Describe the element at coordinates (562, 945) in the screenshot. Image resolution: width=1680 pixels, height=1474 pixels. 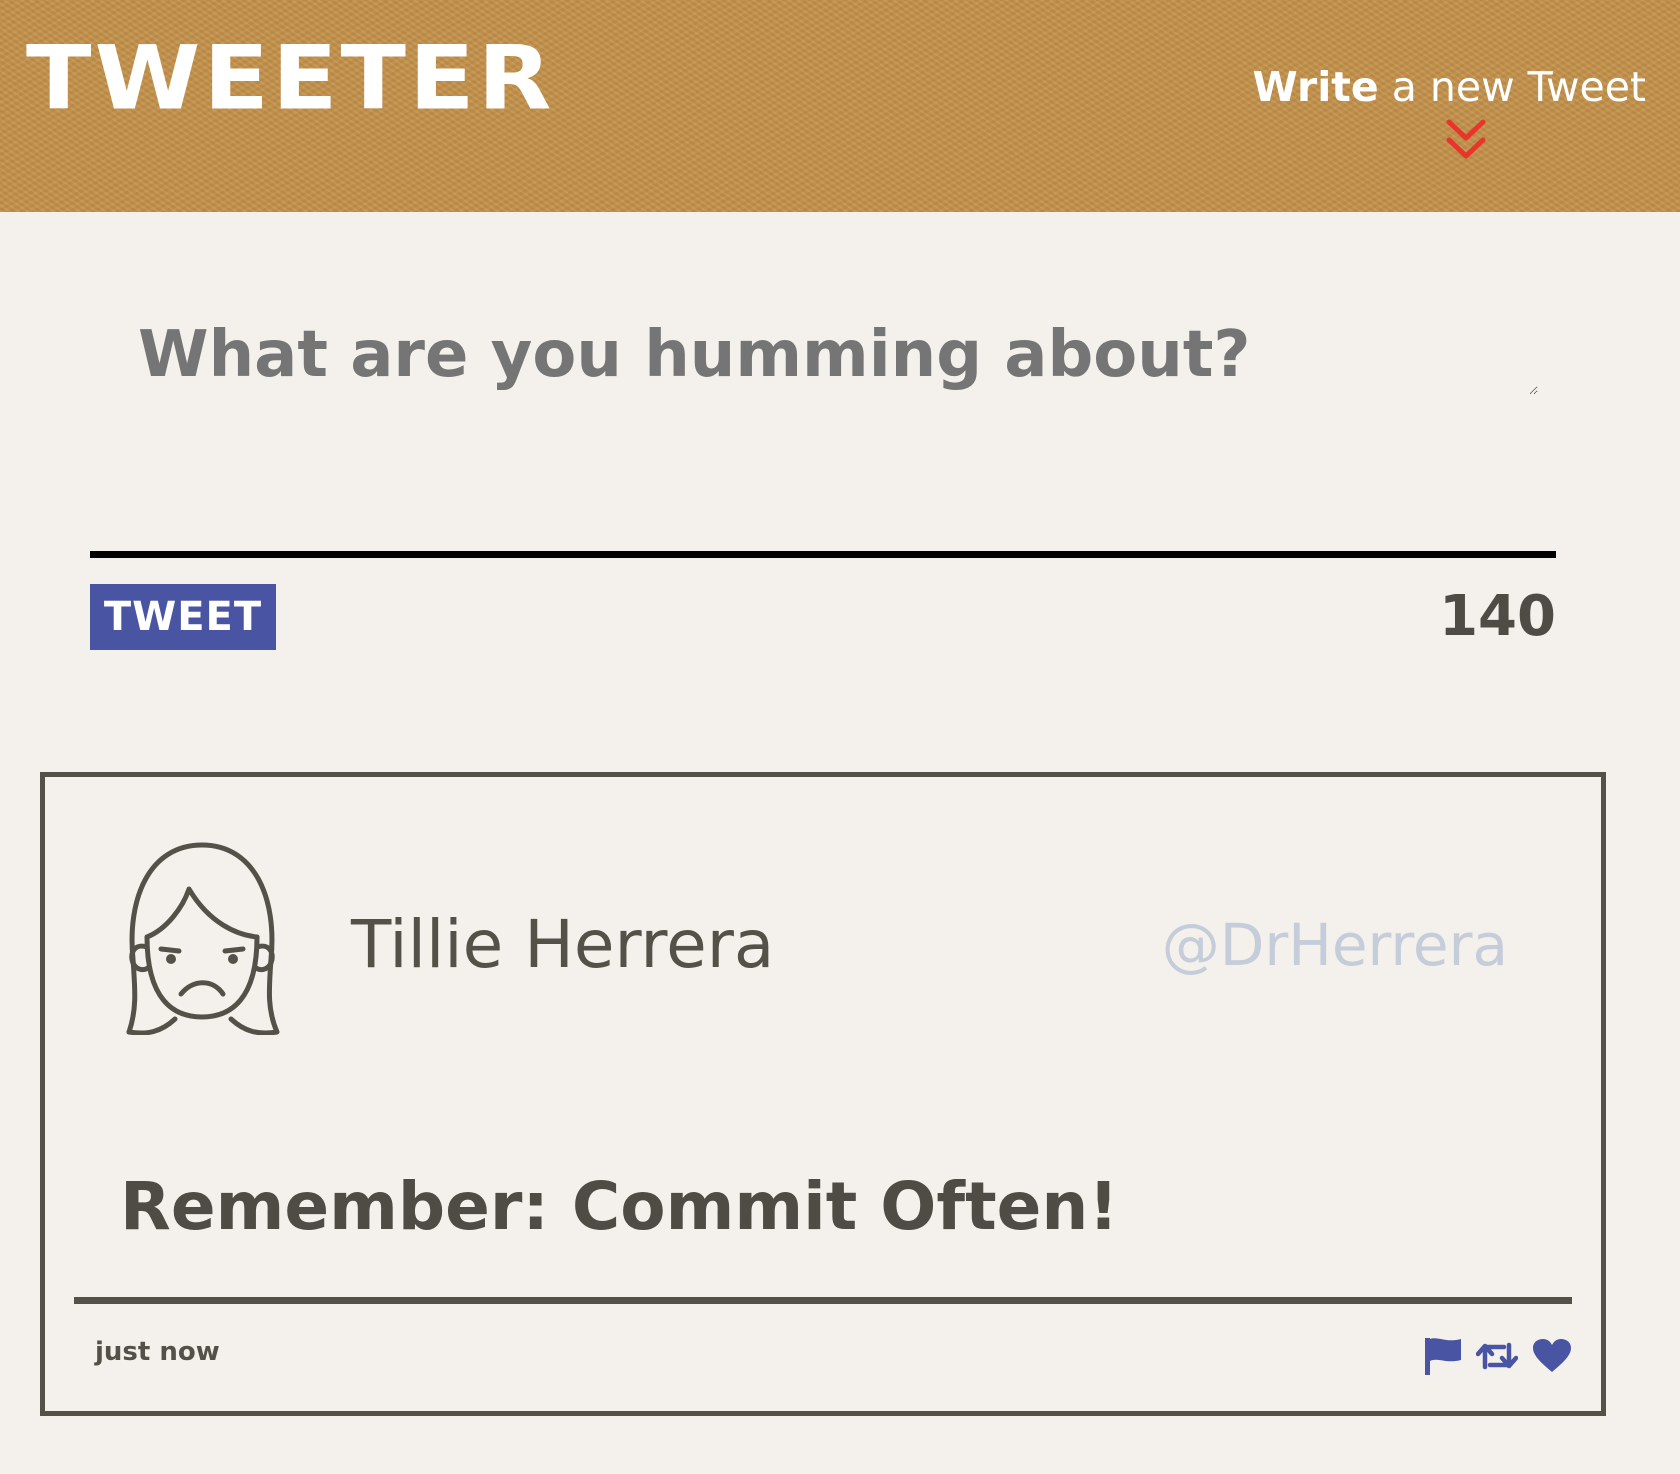
I see `author-name: Tillie Herrera` at that location.